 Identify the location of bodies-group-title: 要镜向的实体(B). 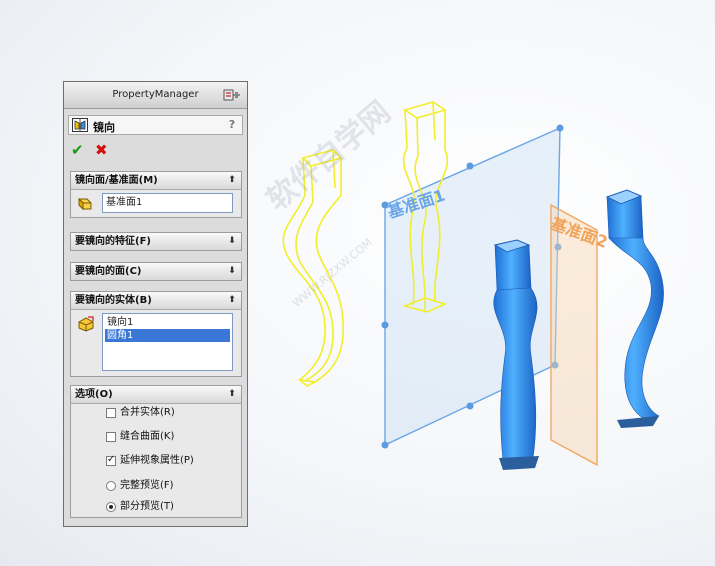
(113, 300).